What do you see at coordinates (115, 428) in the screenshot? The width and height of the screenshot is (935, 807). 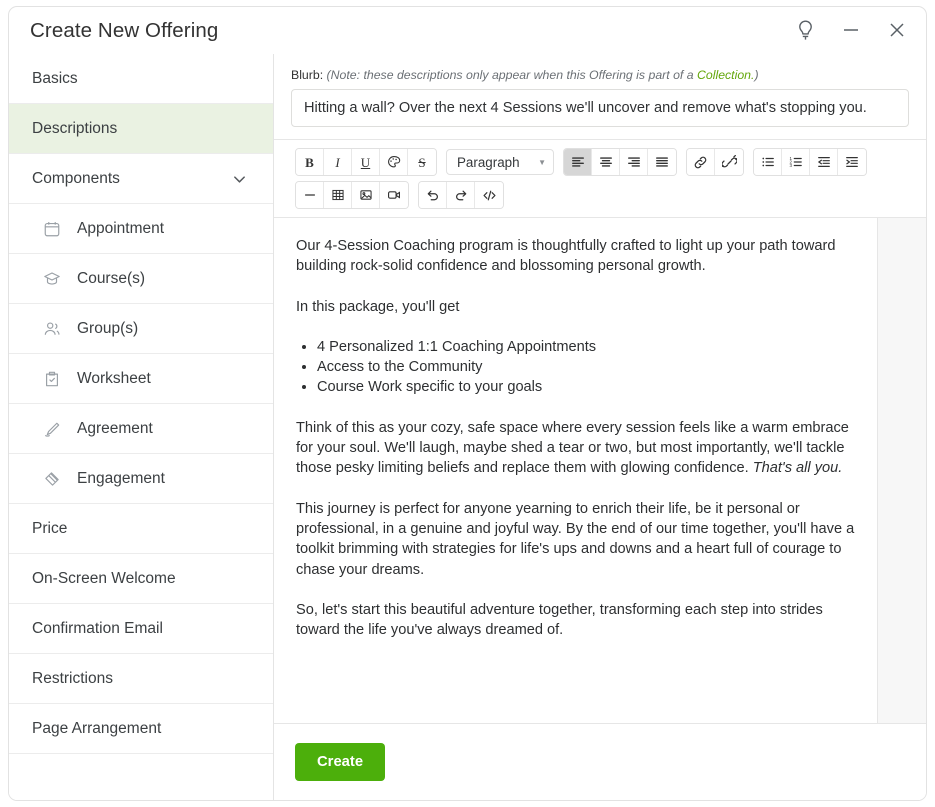 I see `sidebar-item-label: Agreement` at bounding box center [115, 428].